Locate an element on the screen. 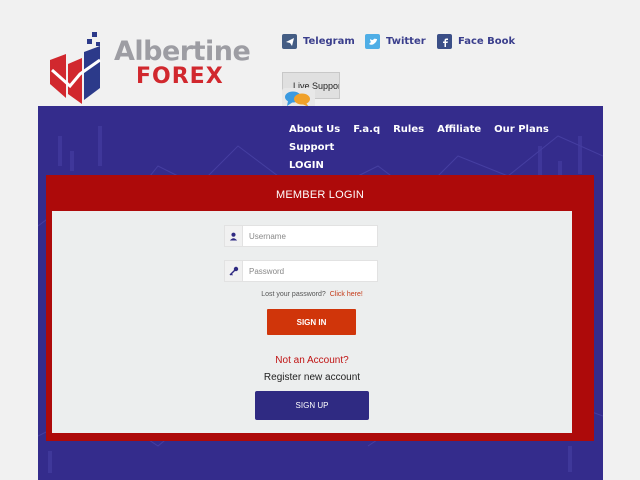 The height and width of the screenshot is (480, 640). password-input is located at coordinates (308, 271).